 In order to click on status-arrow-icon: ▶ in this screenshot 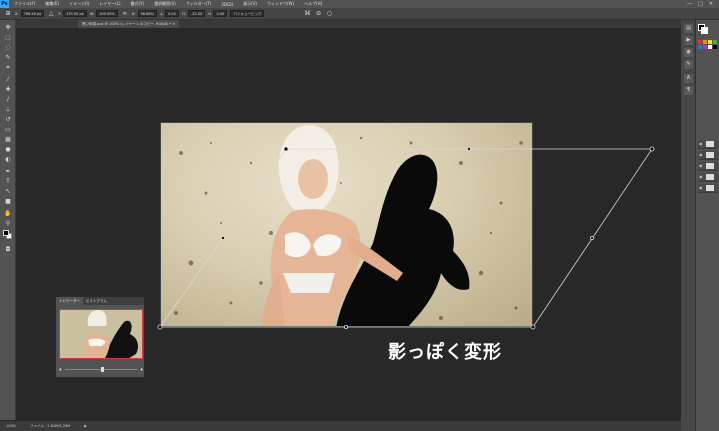, I will do `click(85, 426)`.